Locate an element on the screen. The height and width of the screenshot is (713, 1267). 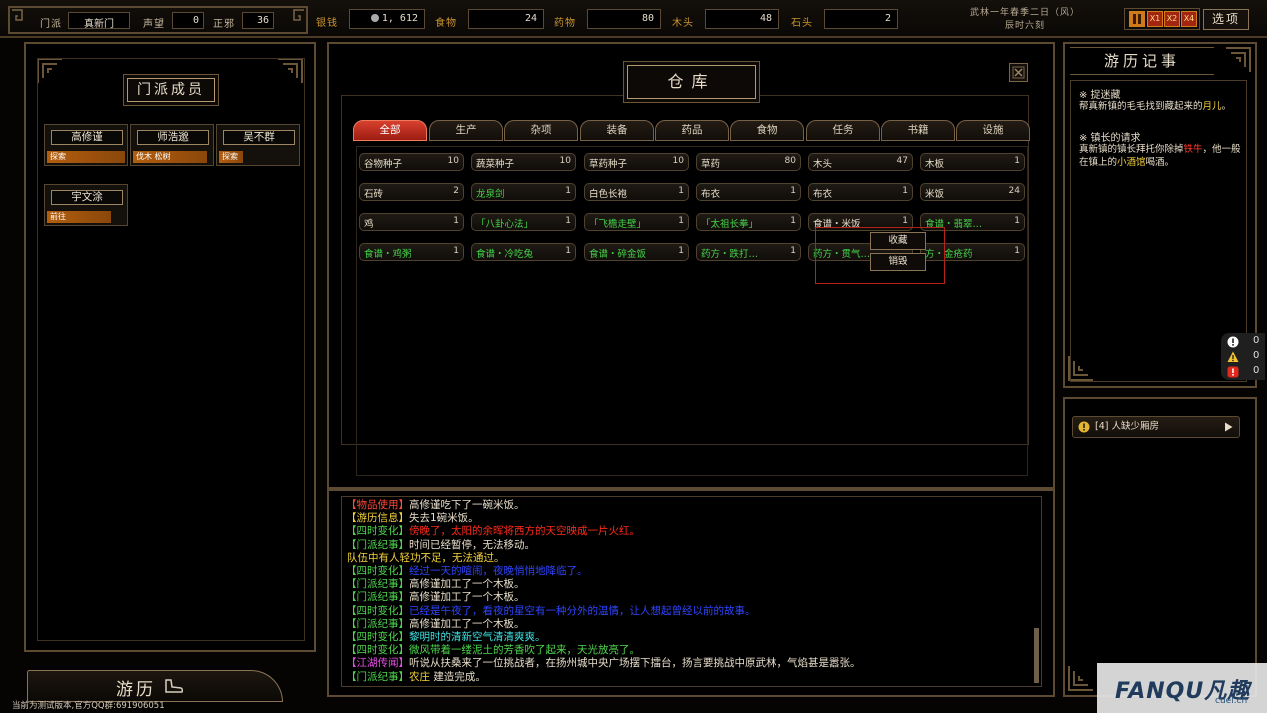
notification-counters: 0 0 0 is located at coordinates (1243, 356).